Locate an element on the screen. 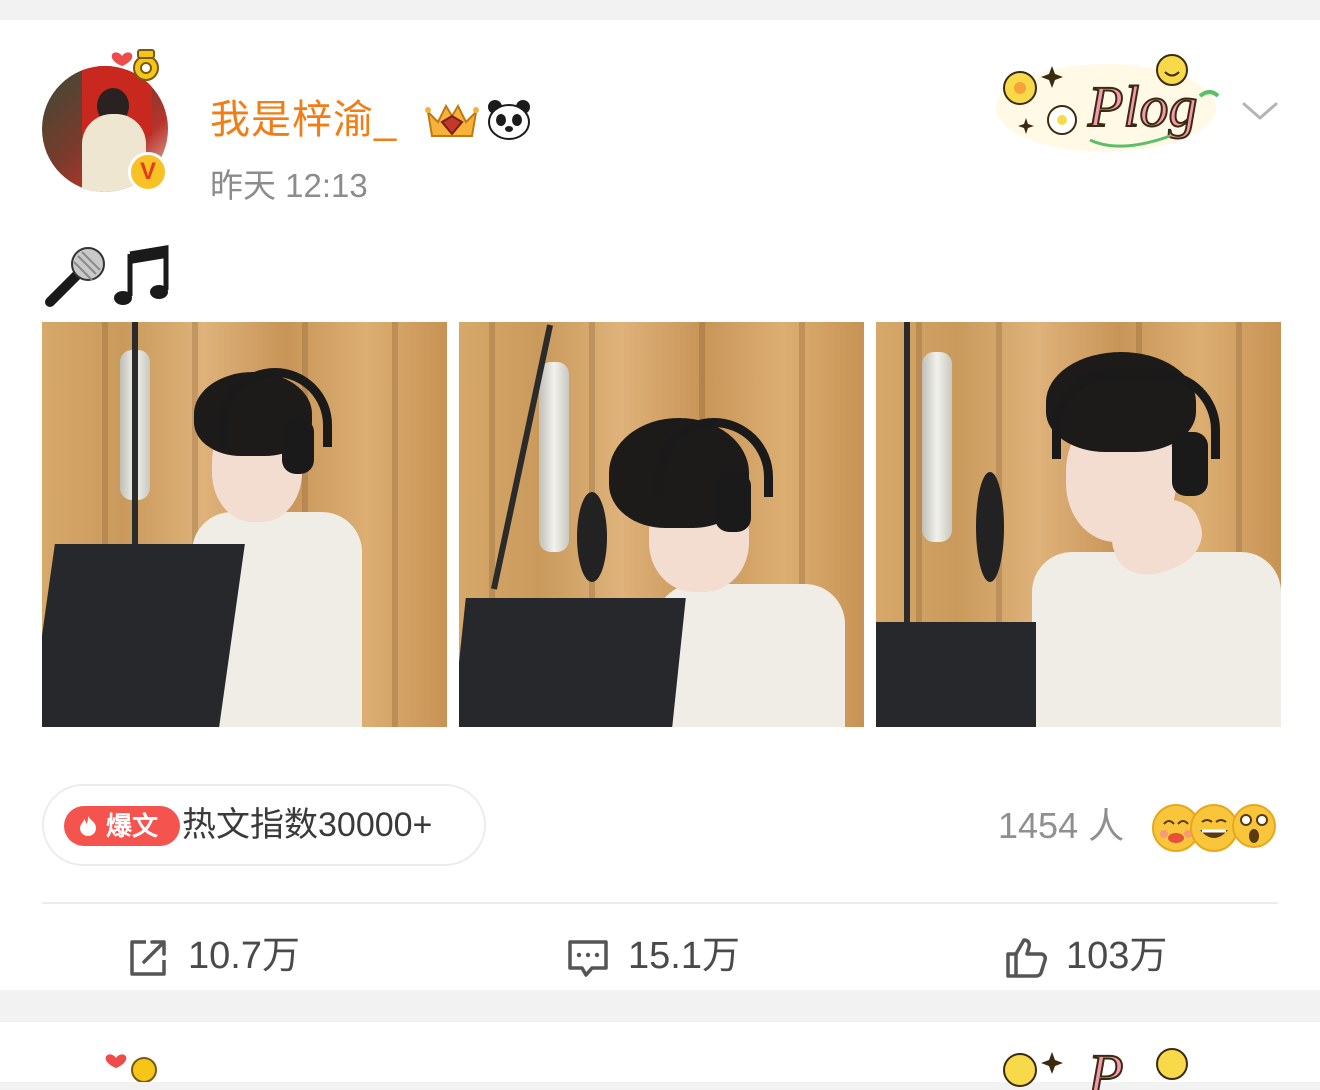 The image size is (1320, 1090). repost-icon is located at coordinates (148, 958).